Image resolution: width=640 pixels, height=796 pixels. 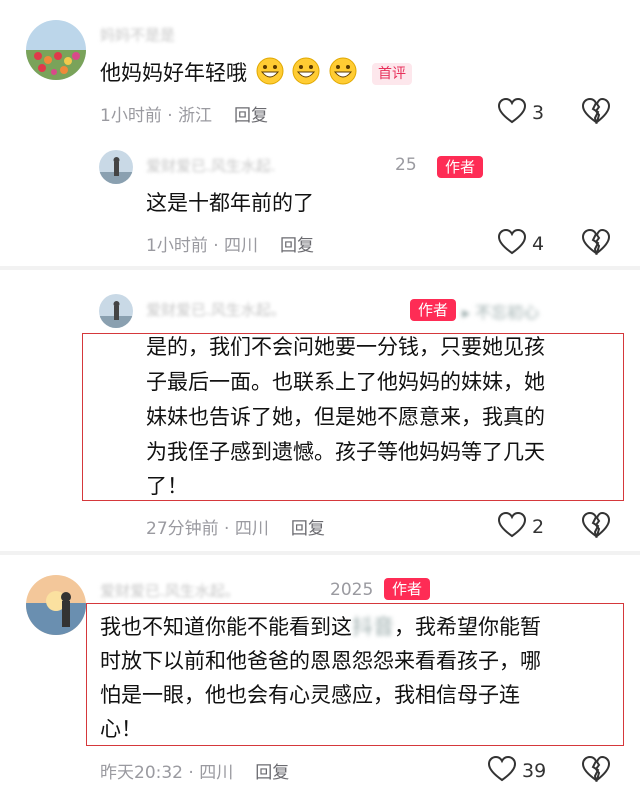 I want to click on text-line: 心！, so click(x=121, y=729).